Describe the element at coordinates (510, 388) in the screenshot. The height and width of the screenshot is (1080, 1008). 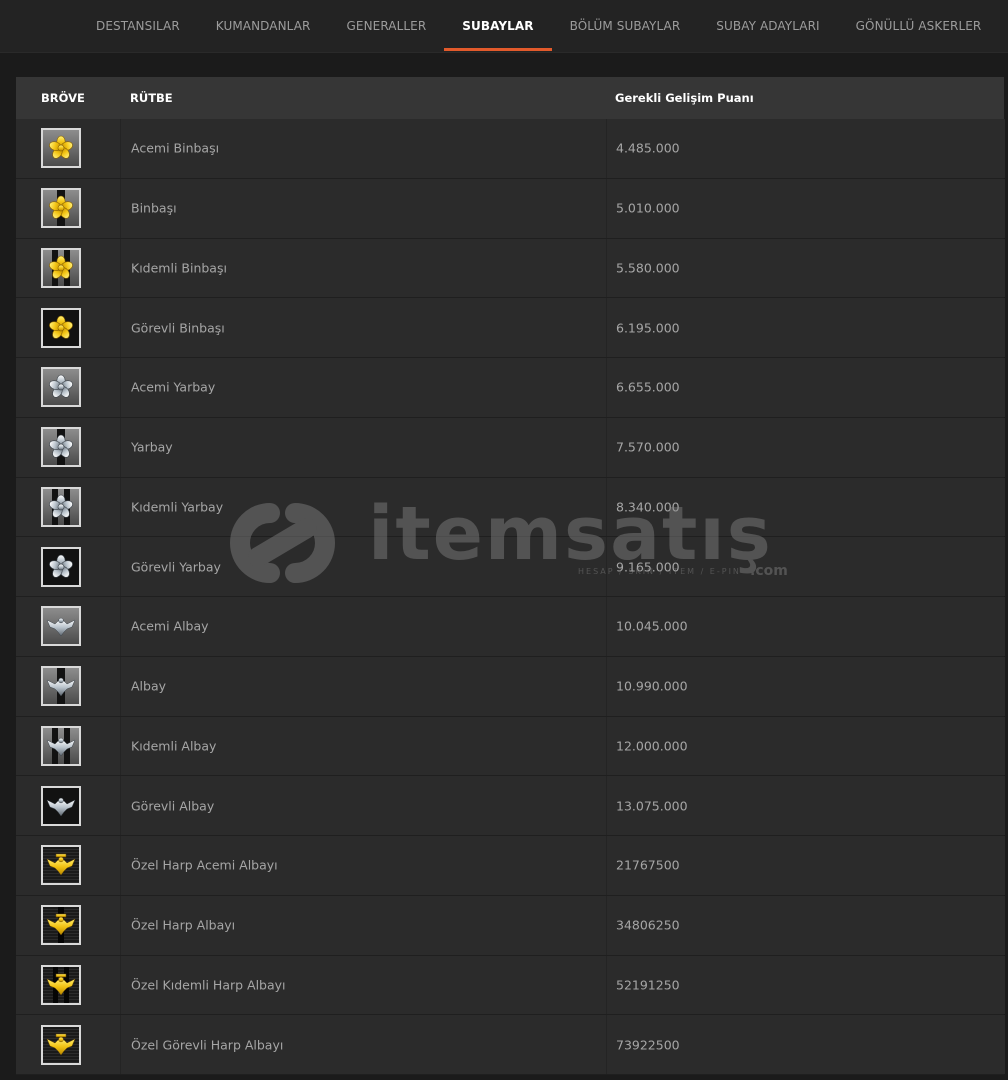
I see `table-row: Acemi Yarbay 6.655.000` at that location.